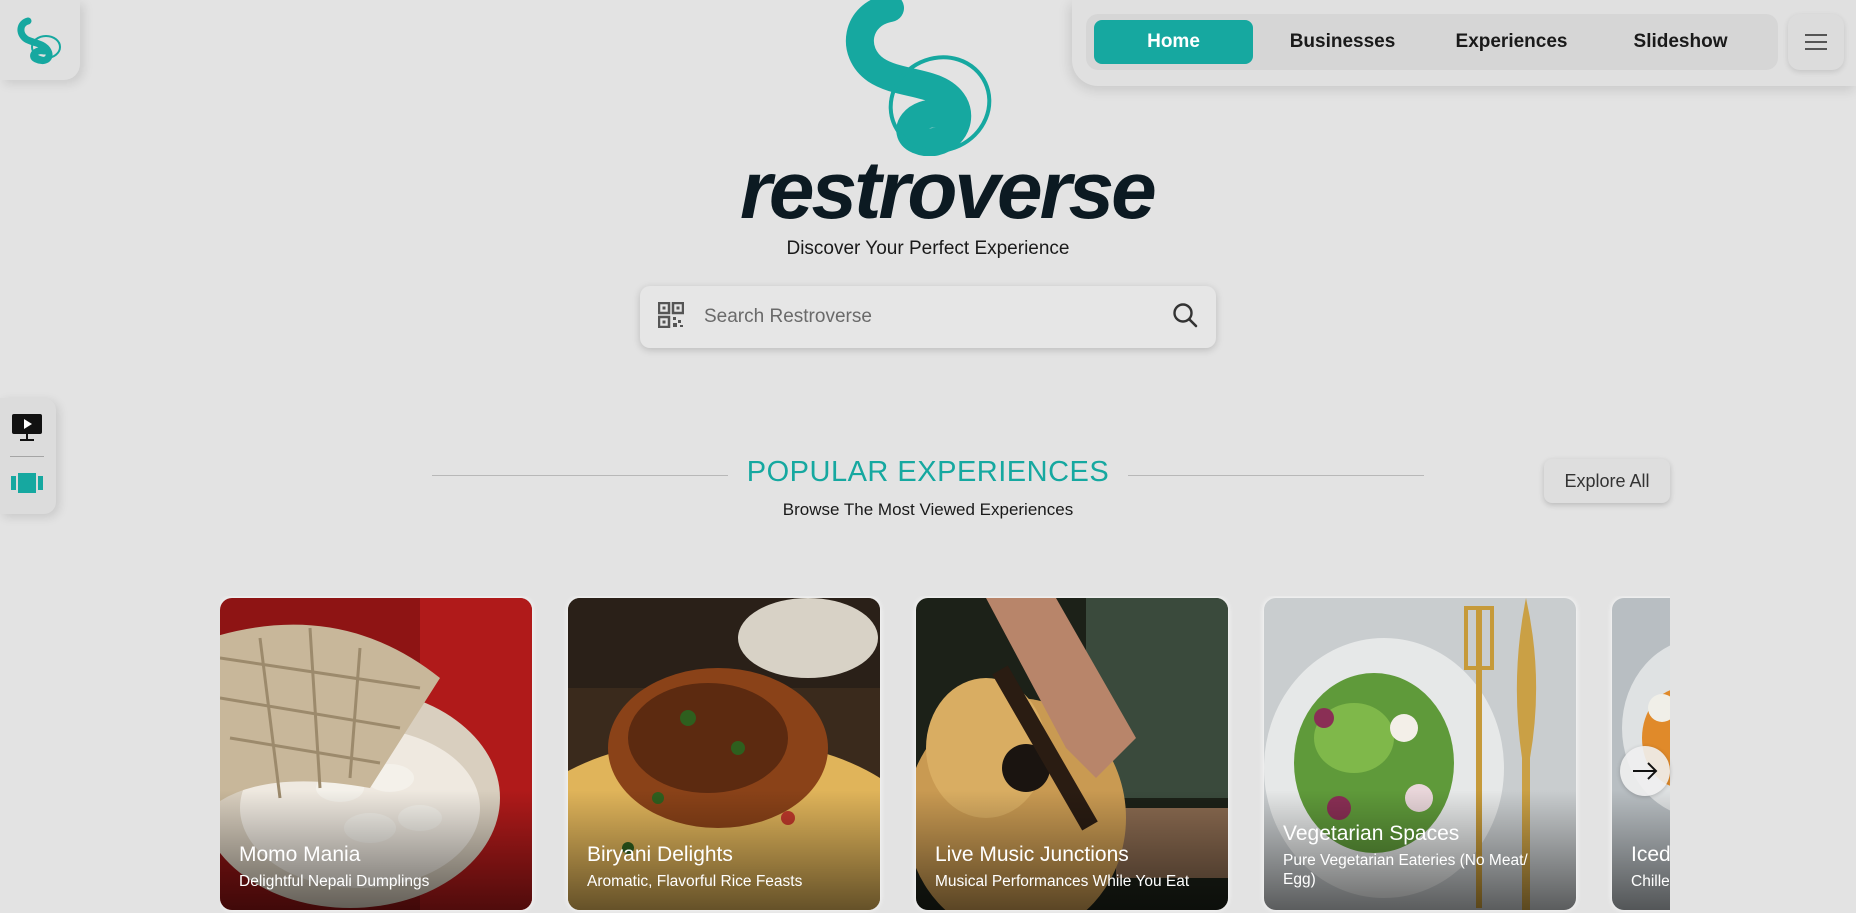 This screenshot has height=913, width=1856. I want to click on section-rule-right, so click(1276, 475).